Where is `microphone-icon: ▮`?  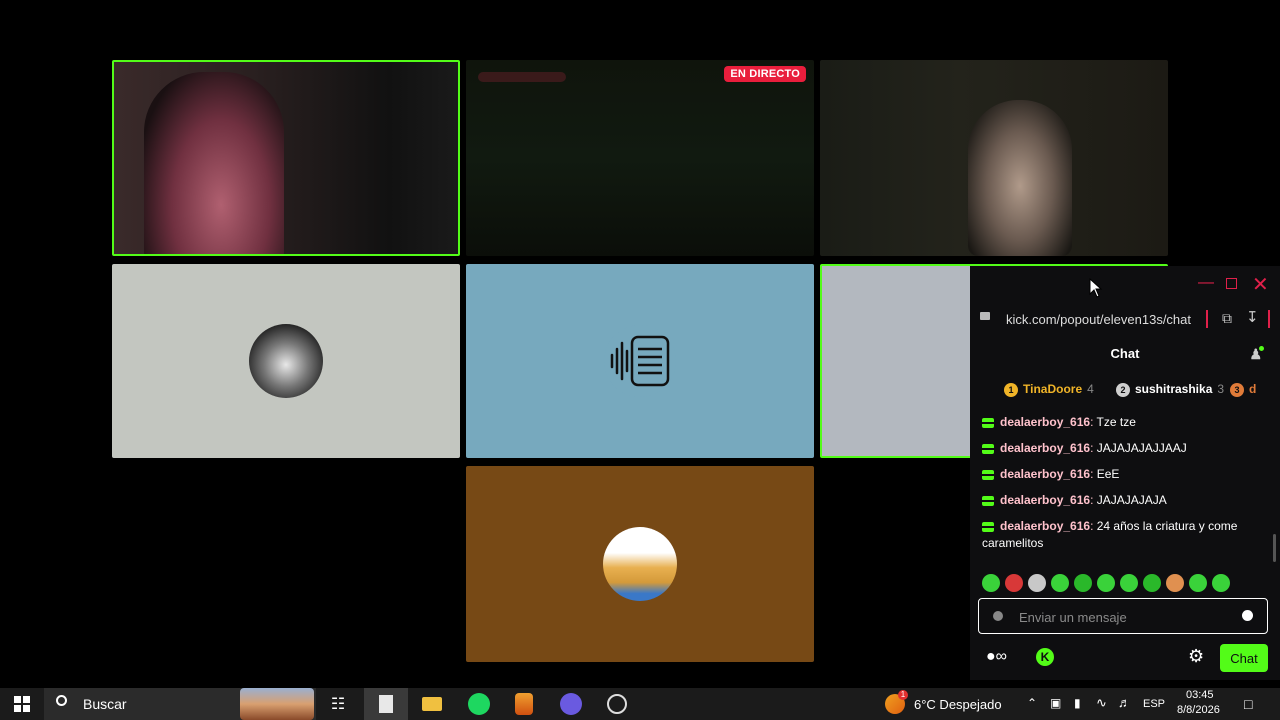 microphone-icon: ▮ is located at coordinates (1077, 703).